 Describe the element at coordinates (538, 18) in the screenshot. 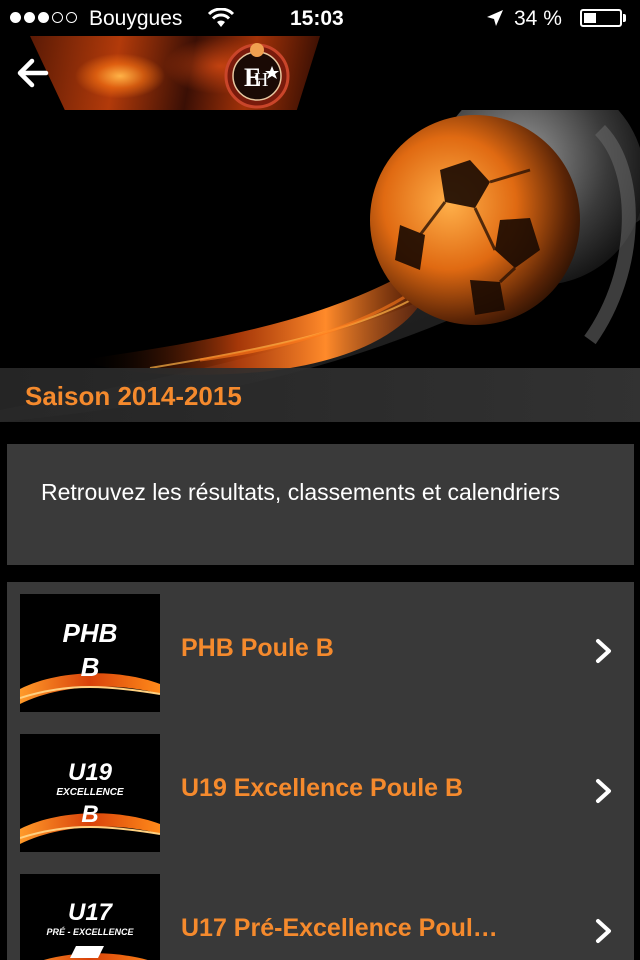

I see `battery-percent: 34 %` at that location.